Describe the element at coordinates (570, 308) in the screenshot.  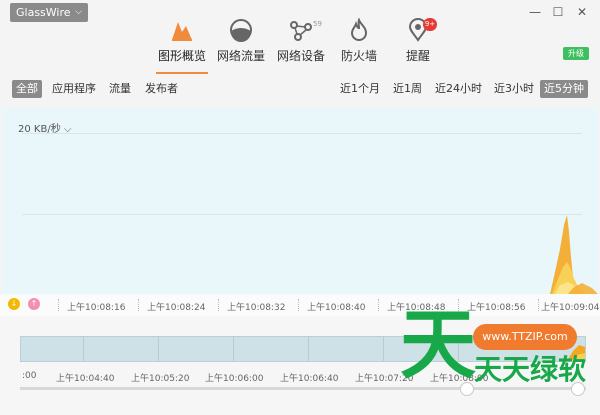
I see `time-tick: 上午10:09:04` at that location.